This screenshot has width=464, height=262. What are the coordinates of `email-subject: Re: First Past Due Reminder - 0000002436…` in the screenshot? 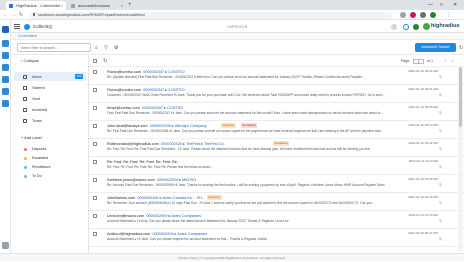 It's located at (245, 131).